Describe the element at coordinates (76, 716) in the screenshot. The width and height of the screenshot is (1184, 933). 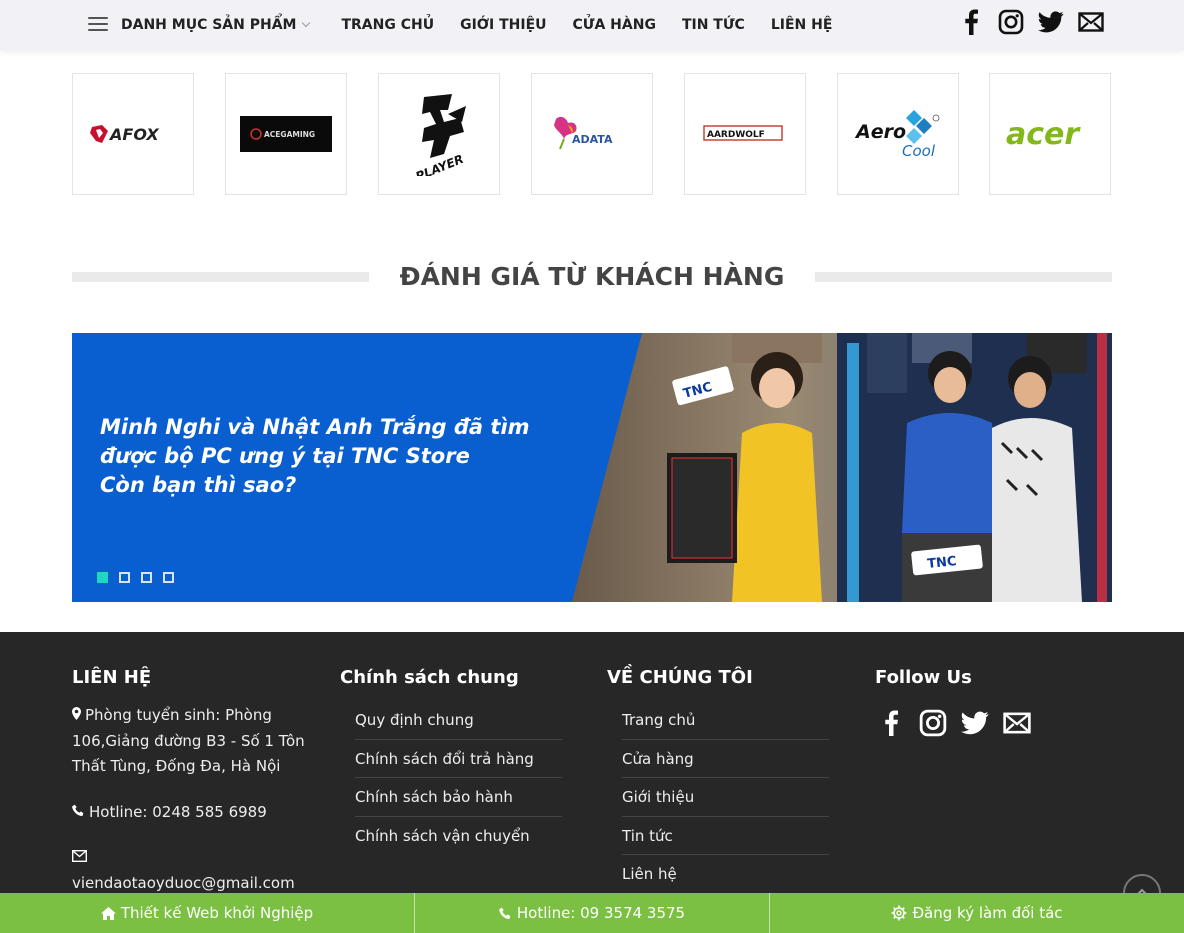
I see `map-marker-icon` at that location.